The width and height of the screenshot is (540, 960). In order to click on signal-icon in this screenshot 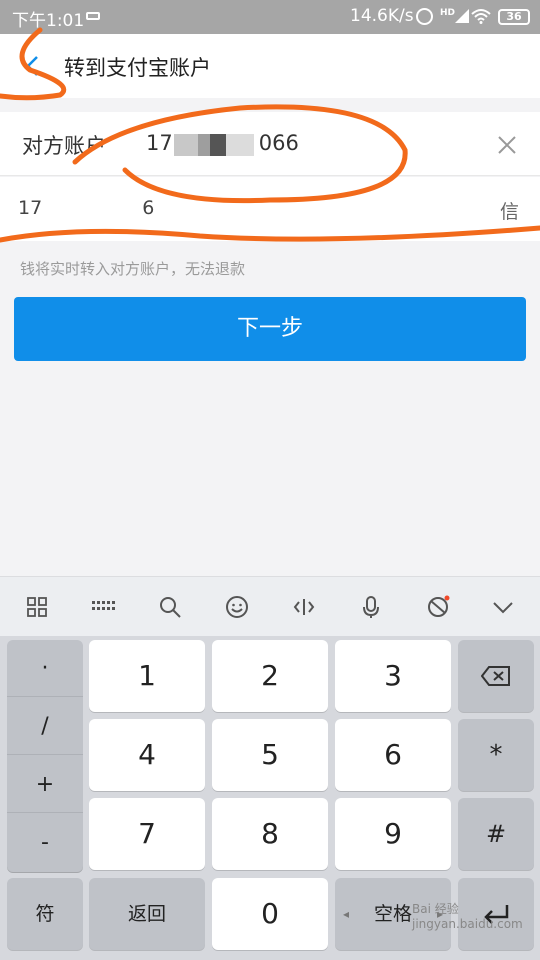, I will do `click(462, 16)`.